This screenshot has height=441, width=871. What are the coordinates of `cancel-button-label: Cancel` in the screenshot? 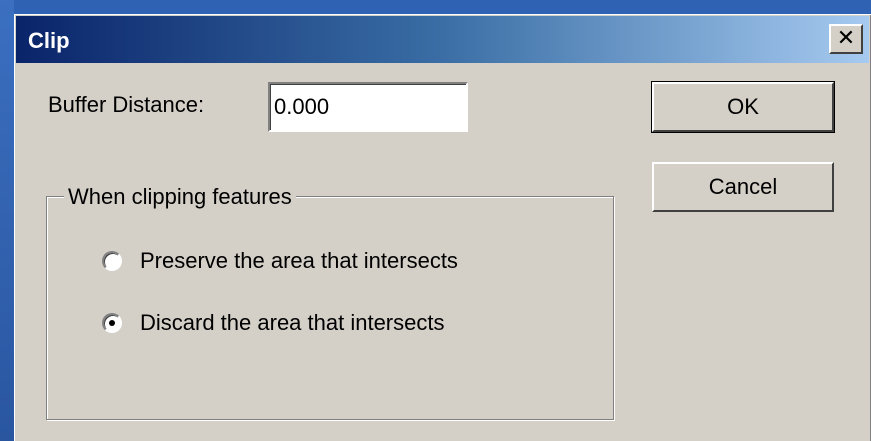 It's located at (743, 186).